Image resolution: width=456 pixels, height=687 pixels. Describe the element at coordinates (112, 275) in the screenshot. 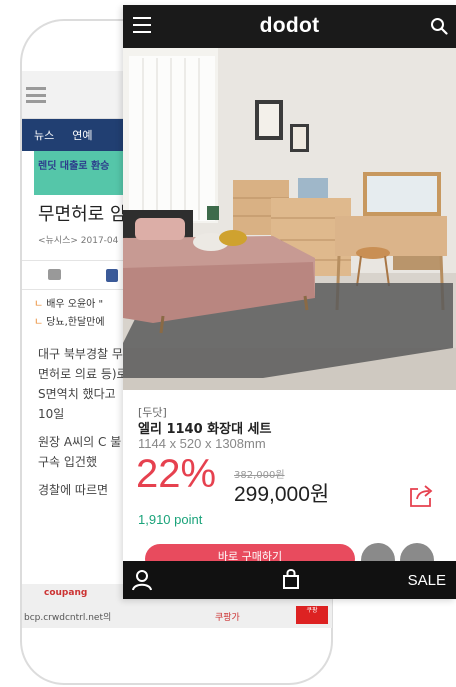

I see `facebook-icon` at that location.